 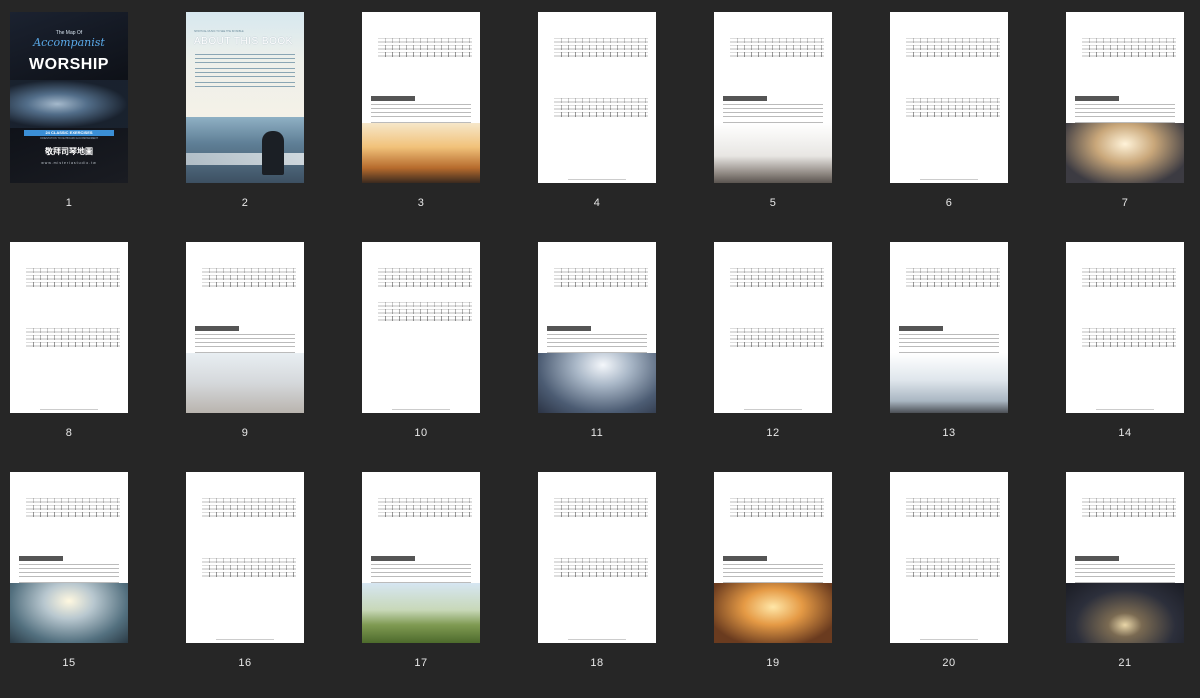 I want to click on page-thumbnail-14: 14, so click(x=1125, y=355).